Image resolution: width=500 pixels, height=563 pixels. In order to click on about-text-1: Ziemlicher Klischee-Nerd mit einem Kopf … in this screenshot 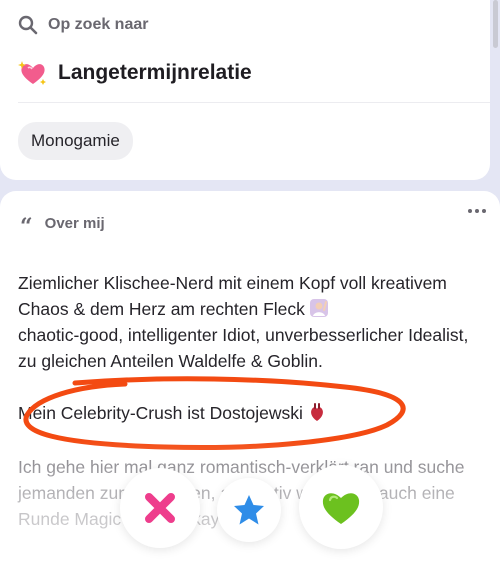, I will do `click(232, 296)`.